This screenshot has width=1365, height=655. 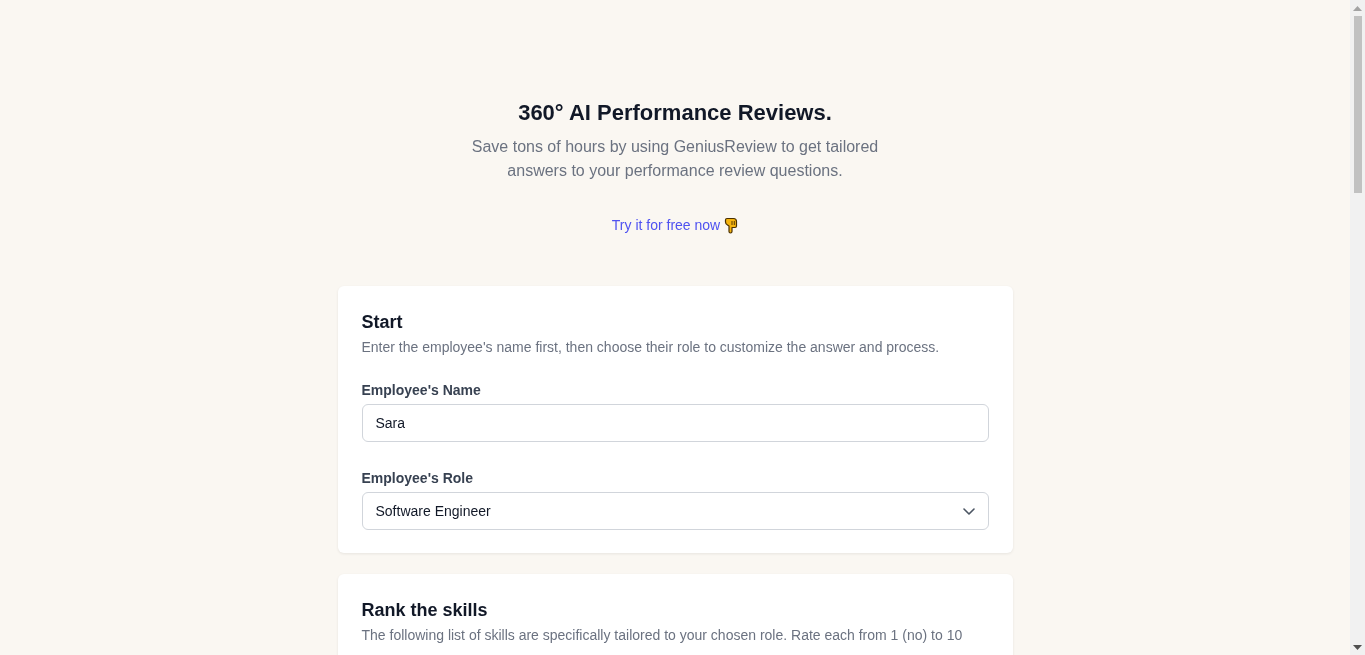 I want to click on field-label: Employee's Name, so click(x=421, y=390).